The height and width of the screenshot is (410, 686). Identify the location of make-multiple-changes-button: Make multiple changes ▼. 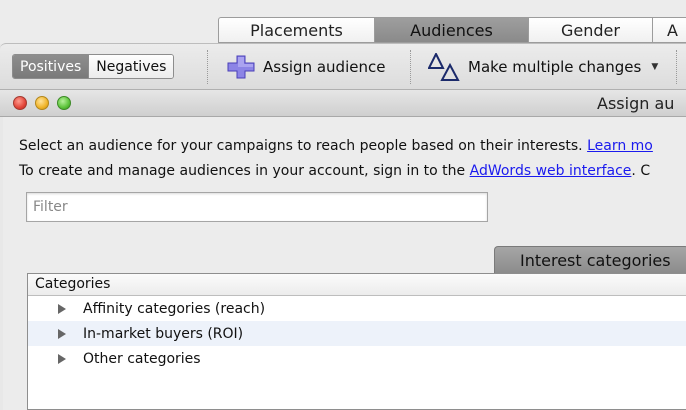
(543, 67).